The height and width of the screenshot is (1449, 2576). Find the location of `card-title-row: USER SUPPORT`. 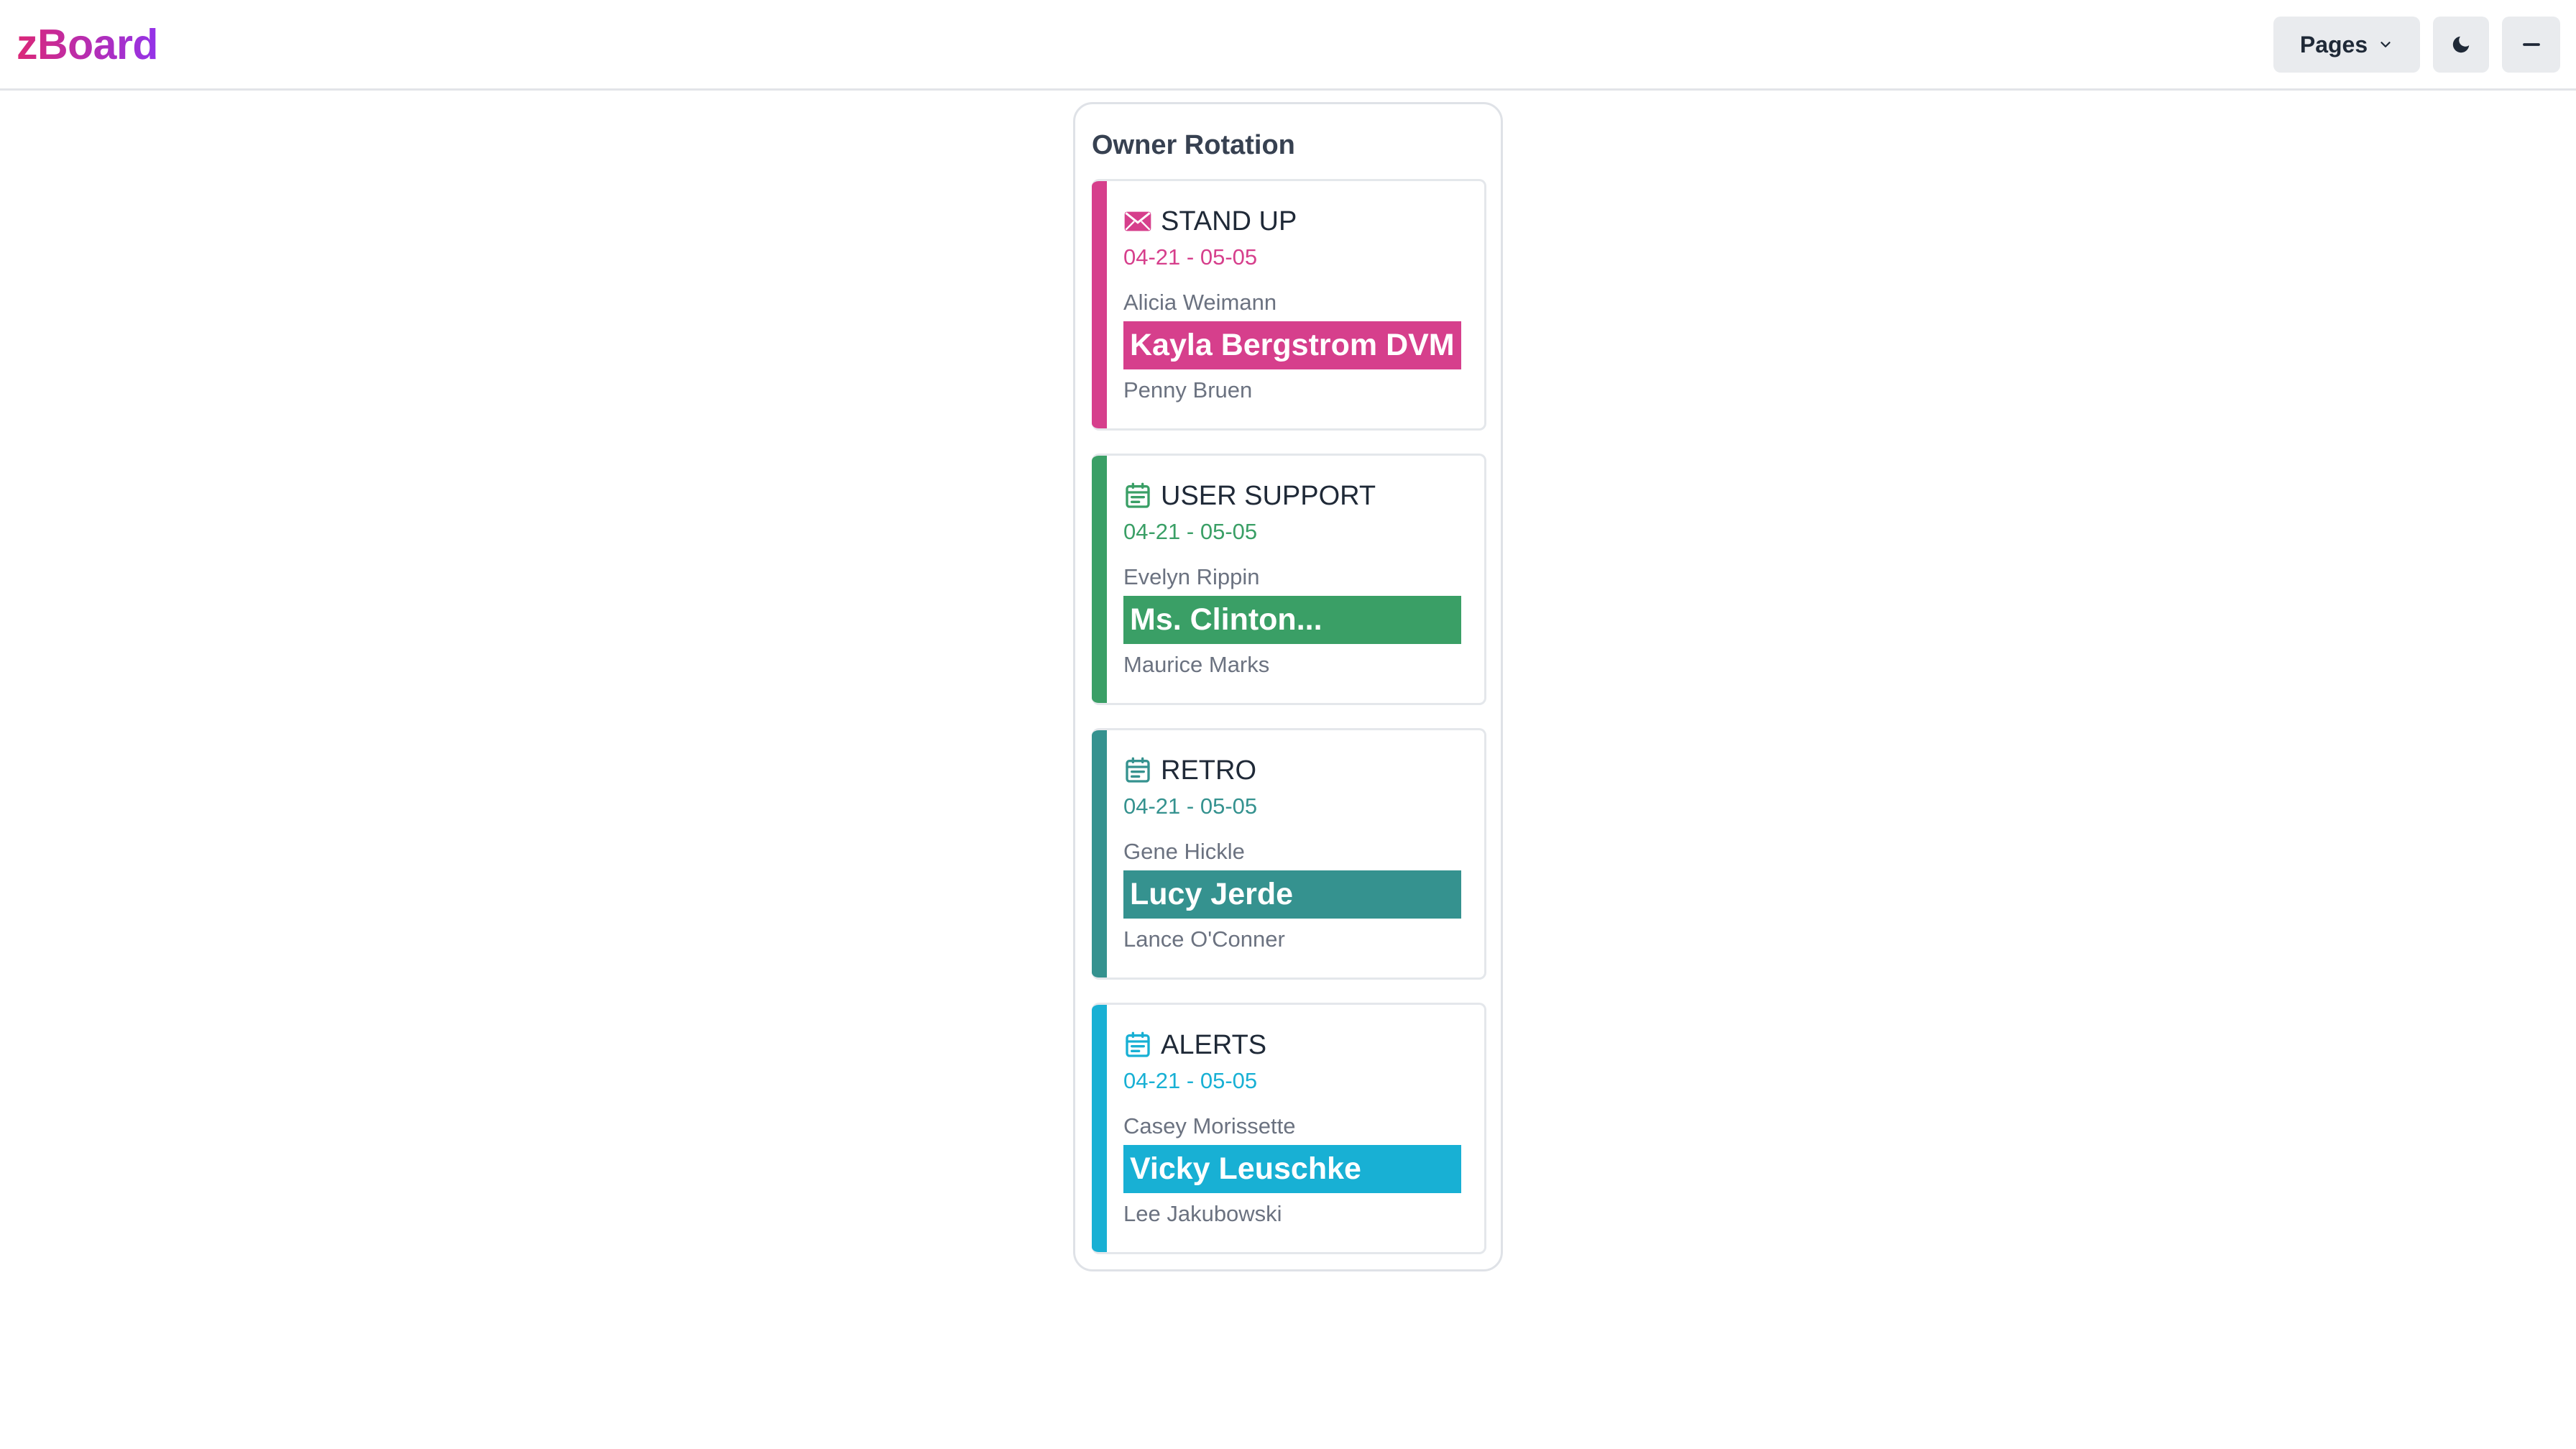

card-title-row: USER SUPPORT is located at coordinates (1249, 496).